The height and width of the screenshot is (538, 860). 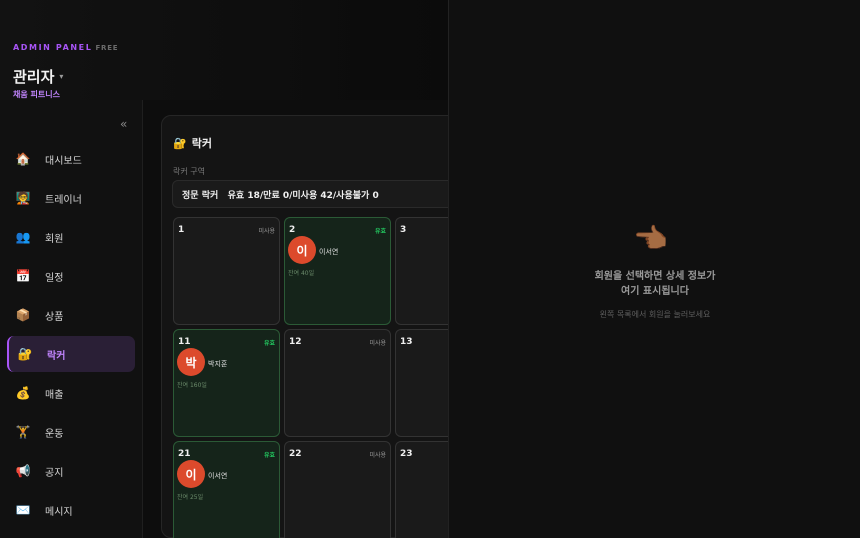 I want to click on sidebar-item-label: 매출, so click(x=54, y=395).